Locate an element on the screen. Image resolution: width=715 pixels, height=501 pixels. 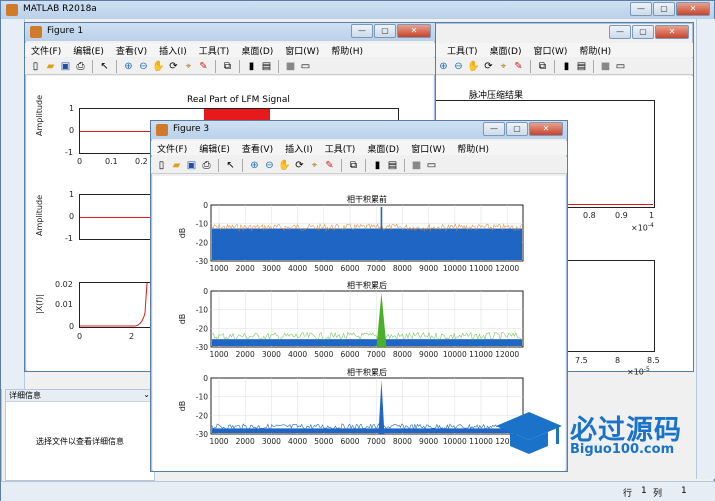
fig2-zoom-out-icon: ⊖ is located at coordinates (458, 66).